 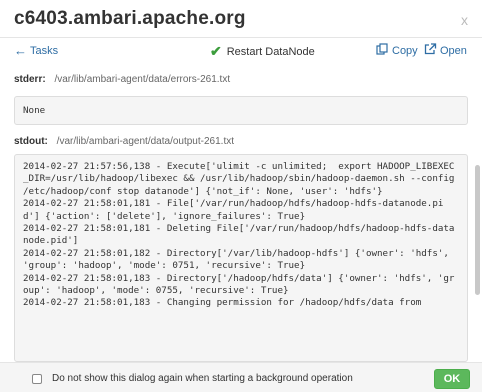 I want to click on dialog-header: c6403.ambari.apache.org x, so click(x=243, y=21).